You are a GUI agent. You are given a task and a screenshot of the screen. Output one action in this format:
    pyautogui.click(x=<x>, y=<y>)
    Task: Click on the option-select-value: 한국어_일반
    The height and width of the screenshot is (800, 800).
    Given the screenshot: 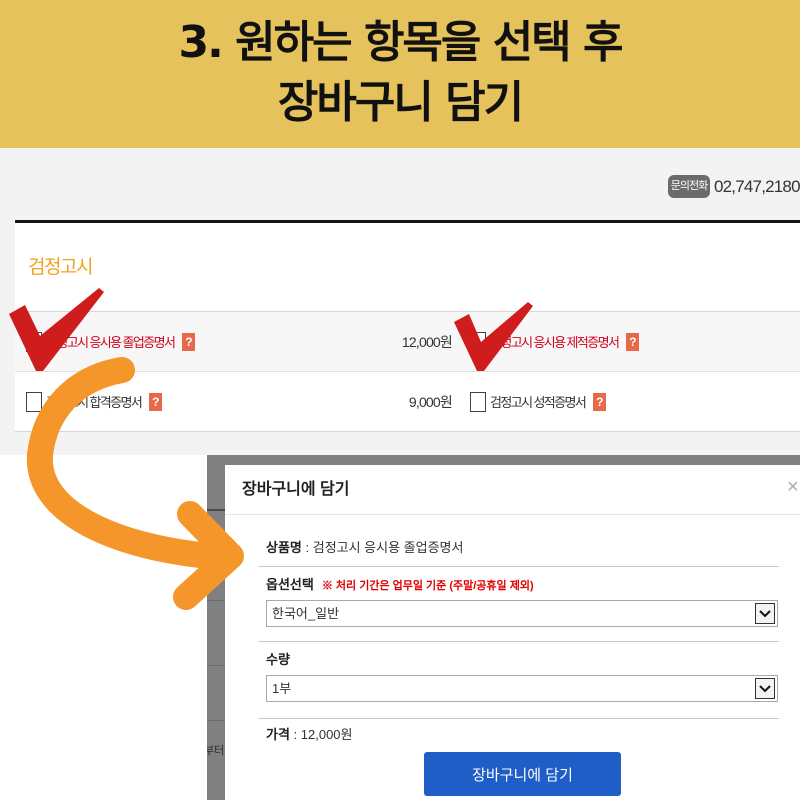 What is the action you would take?
    pyautogui.click(x=306, y=613)
    